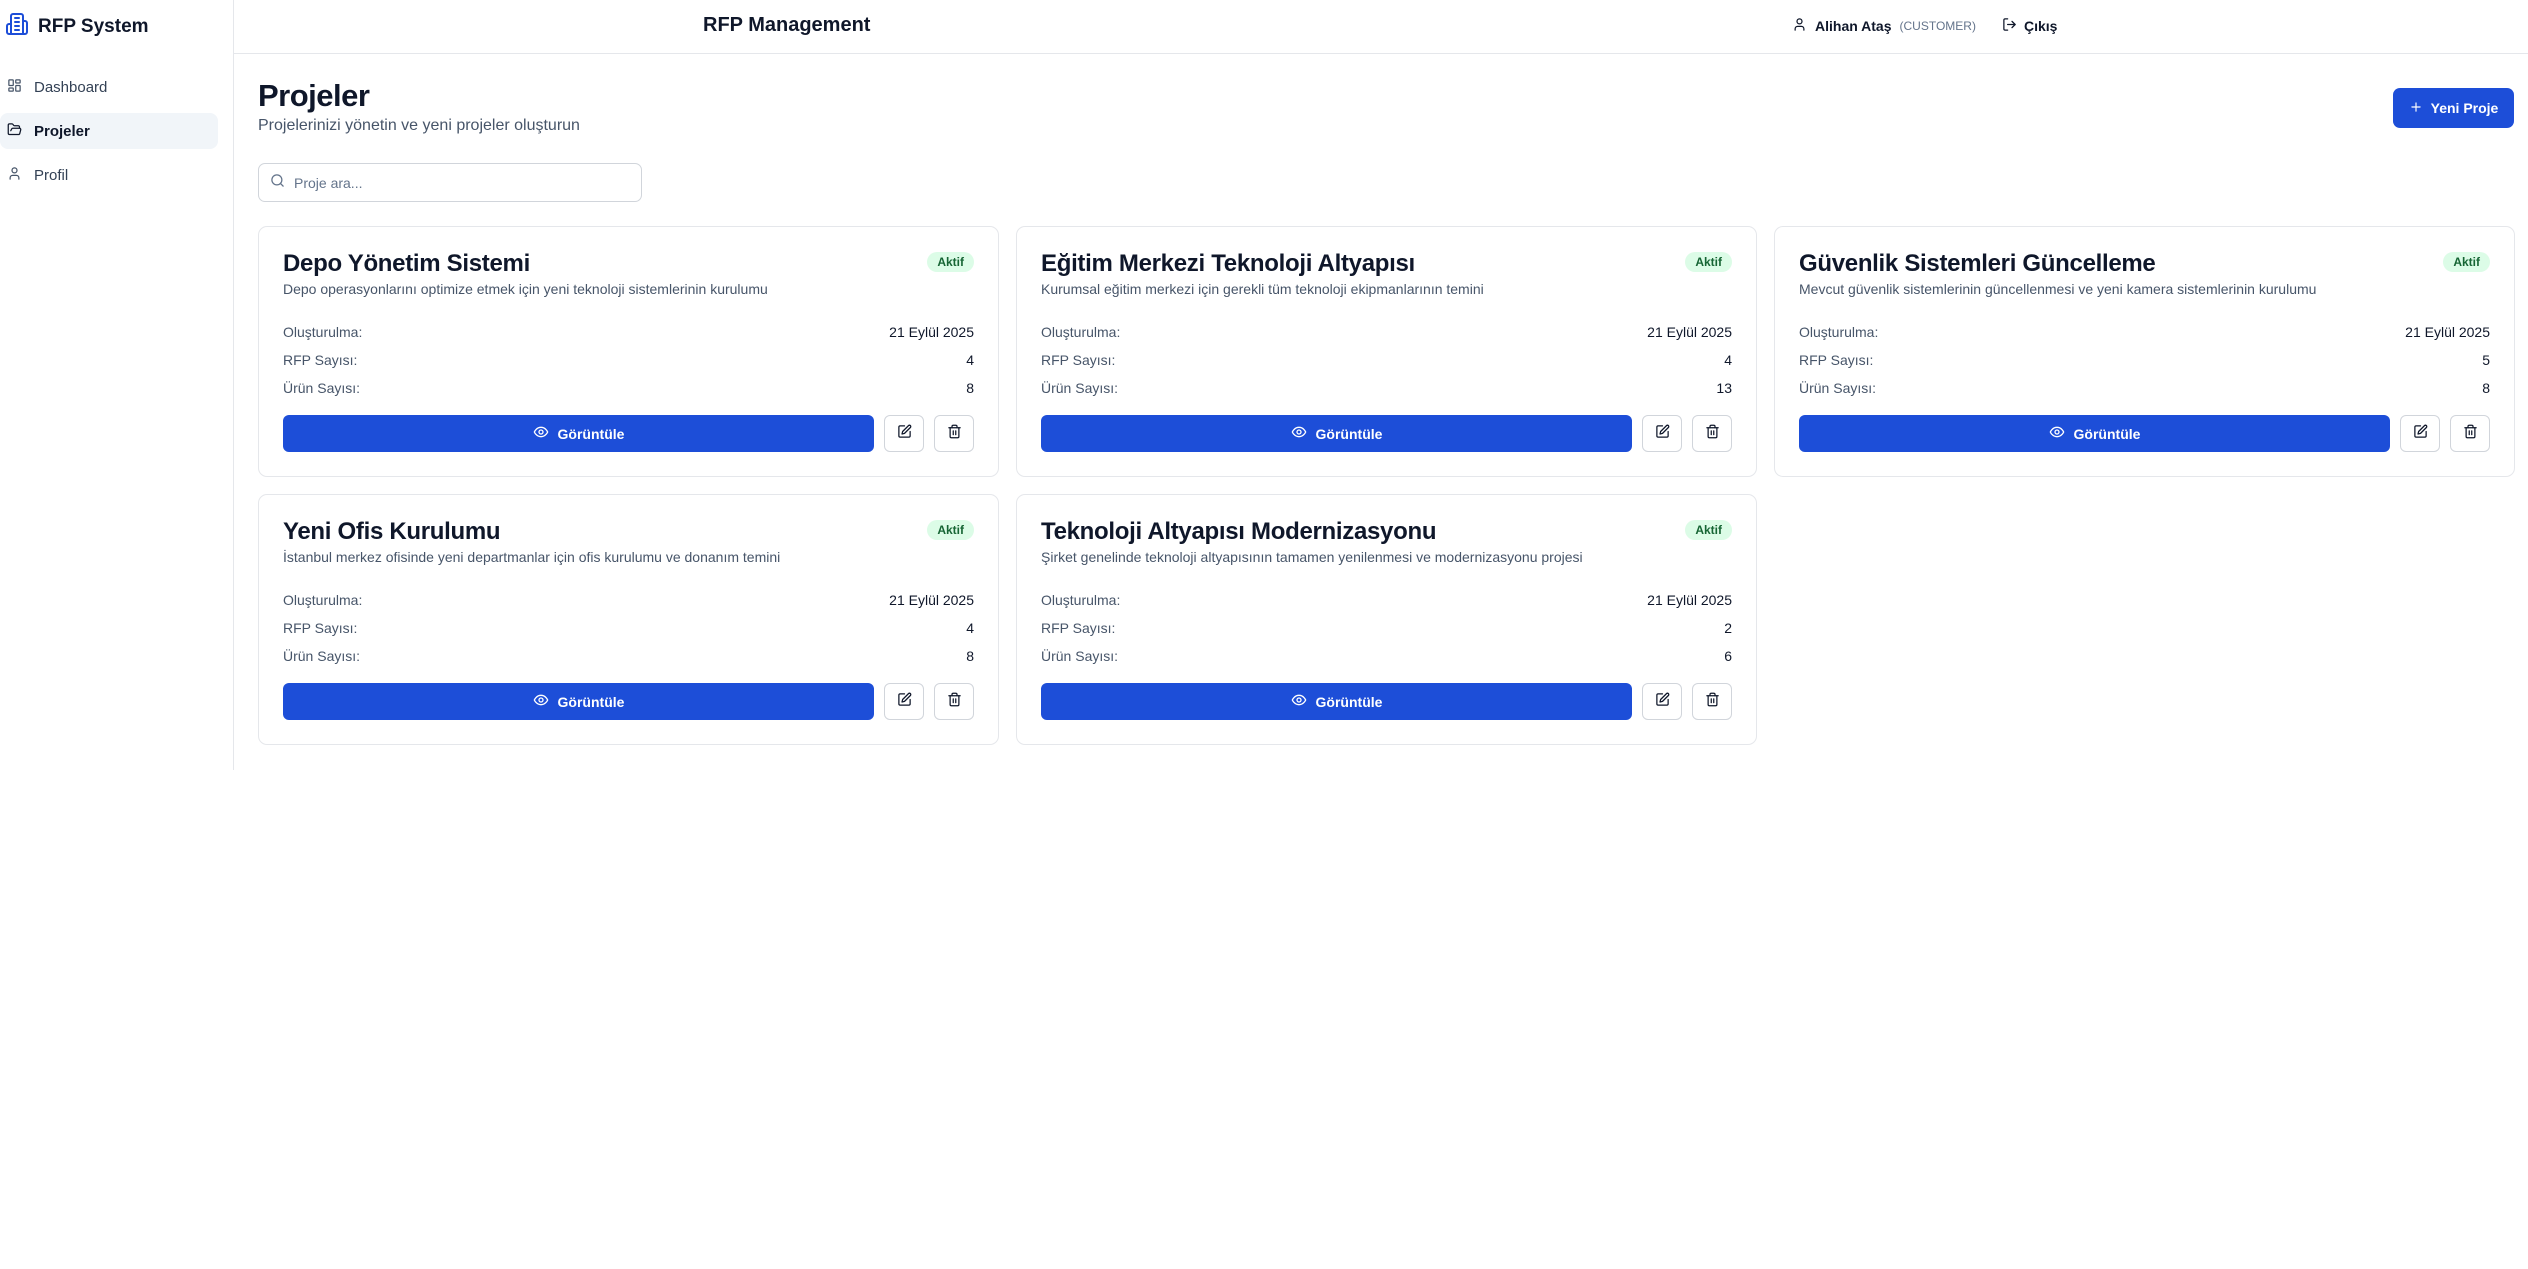 Image resolution: width=2528 pixels, height=1269 pixels. Describe the element at coordinates (406, 263) in the screenshot. I see `project-title: Depo Yönetim Sistemi` at that location.